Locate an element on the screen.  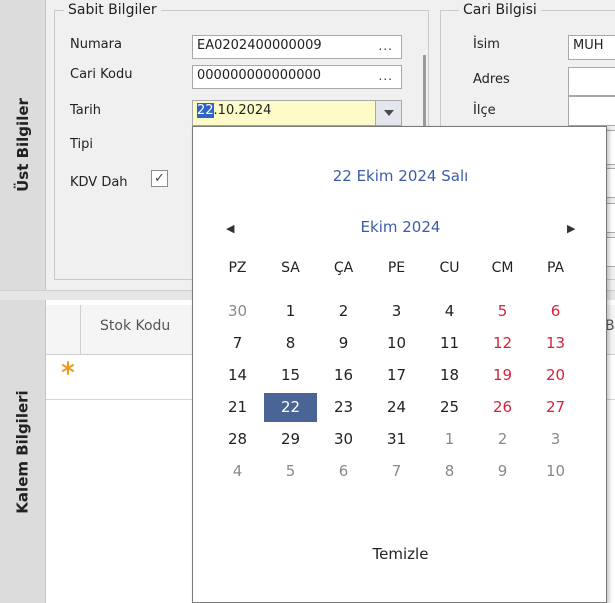
calendar-week-row: 30 1 2 3 4 5 6 is located at coordinates (396, 311).